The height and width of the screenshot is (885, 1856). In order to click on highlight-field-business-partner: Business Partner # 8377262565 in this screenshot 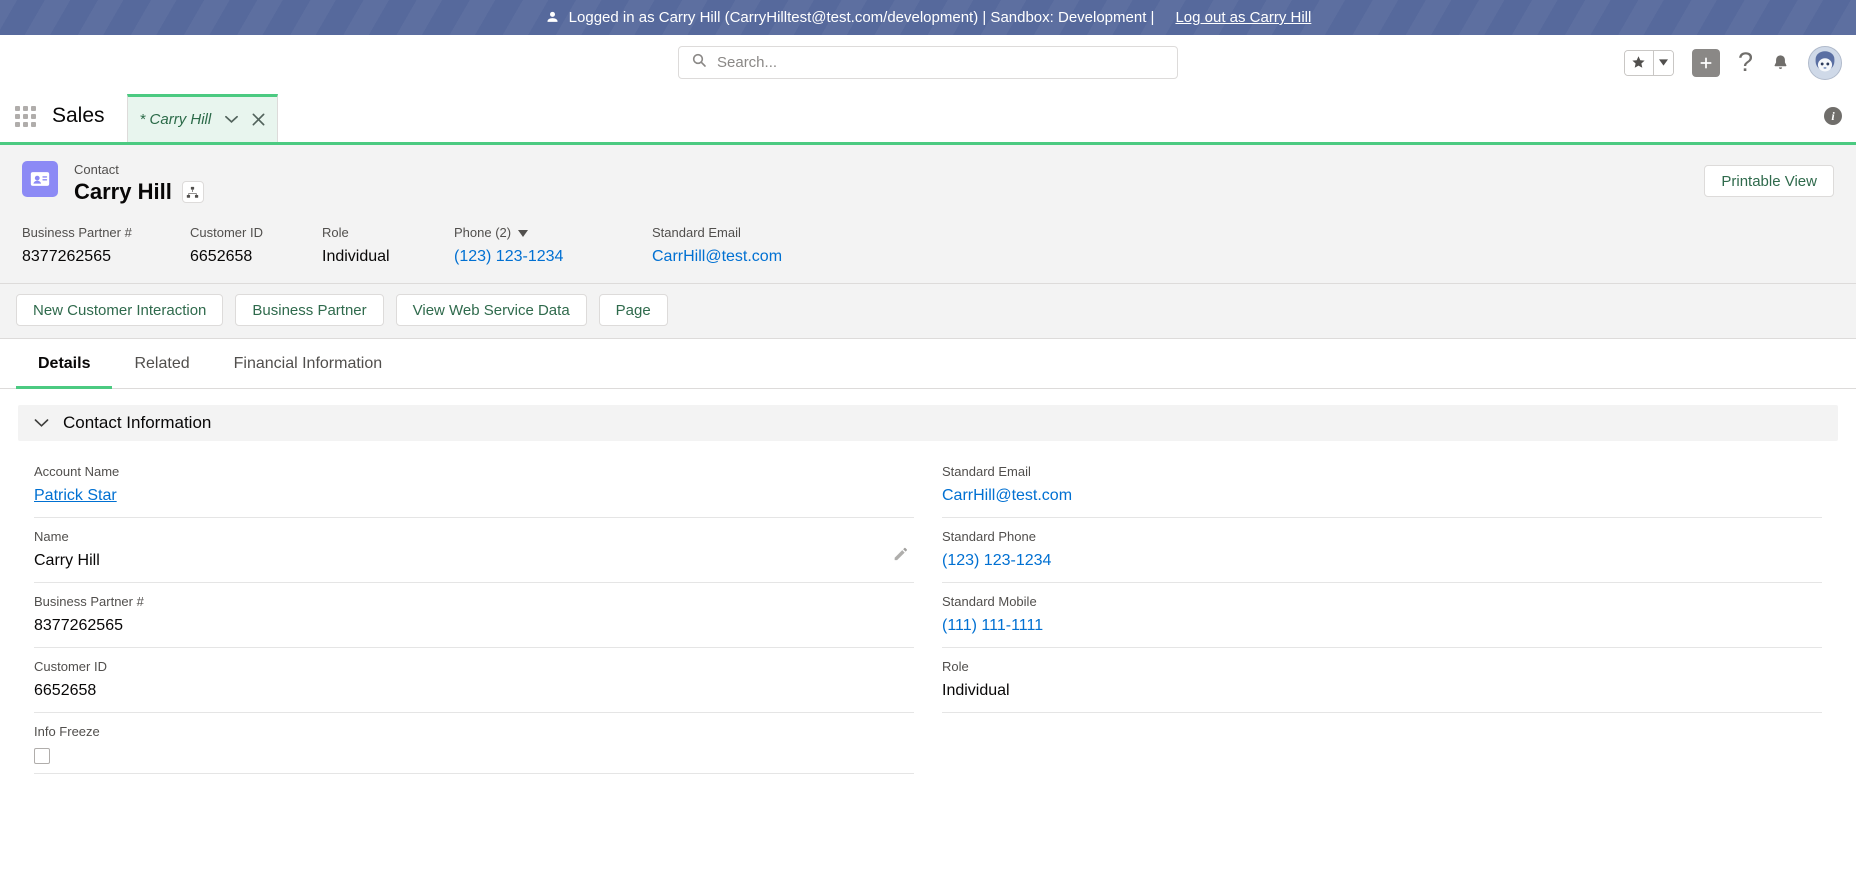, I will do `click(106, 246)`.